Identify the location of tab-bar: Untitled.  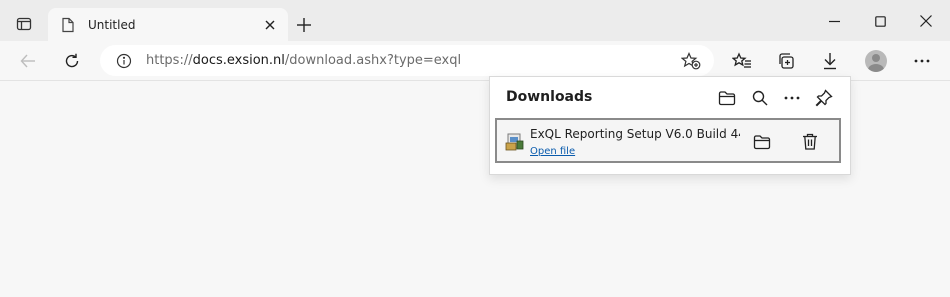
(475, 20).